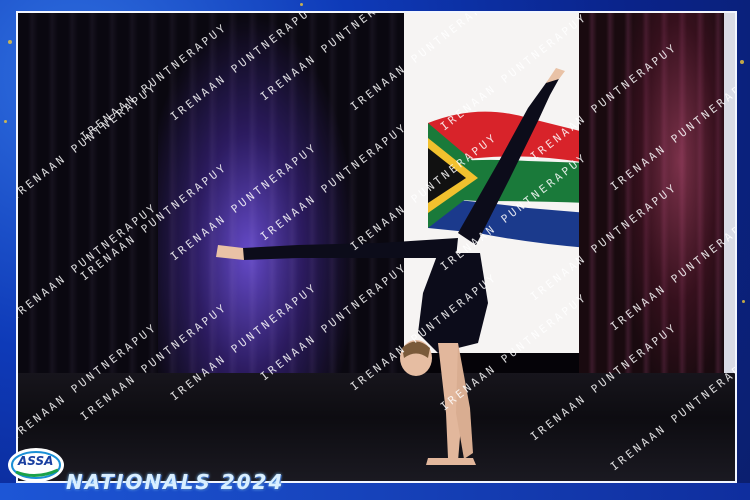 The image size is (750, 500). What do you see at coordinates (175, 482) in the screenshot?
I see `event-title: NATIONALS 2024` at bounding box center [175, 482].